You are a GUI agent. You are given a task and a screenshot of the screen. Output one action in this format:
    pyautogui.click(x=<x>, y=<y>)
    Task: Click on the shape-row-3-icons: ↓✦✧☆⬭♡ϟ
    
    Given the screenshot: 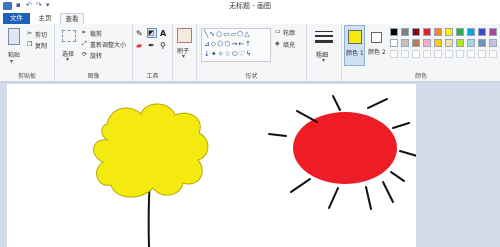 What is the action you would take?
    pyautogui.click(x=228, y=54)
    